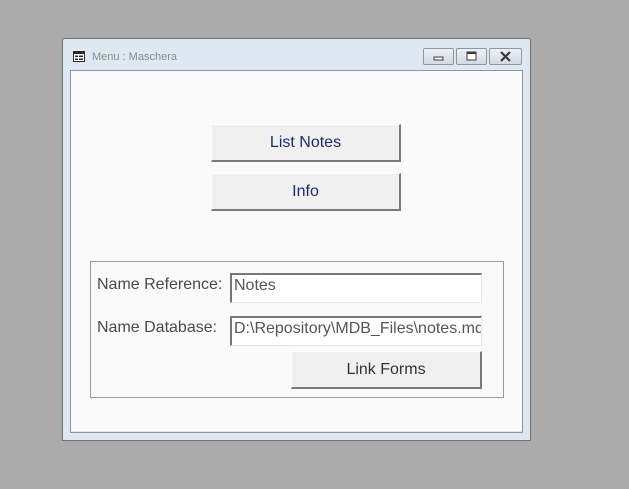 This screenshot has width=629, height=489. Describe the element at coordinates (296, 55) in the screenshot. I see `title-bar: Menu : Maschera` at that location.